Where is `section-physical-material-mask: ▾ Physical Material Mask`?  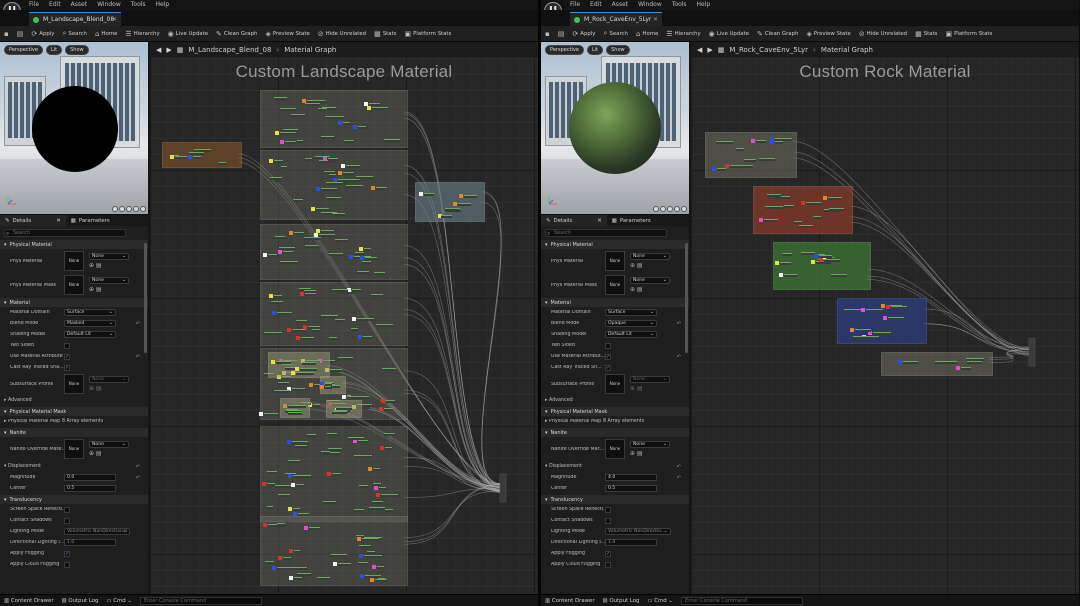
section-physical-material-mask: ▾ Physical Material Mask is located at coordinates (74, 411).